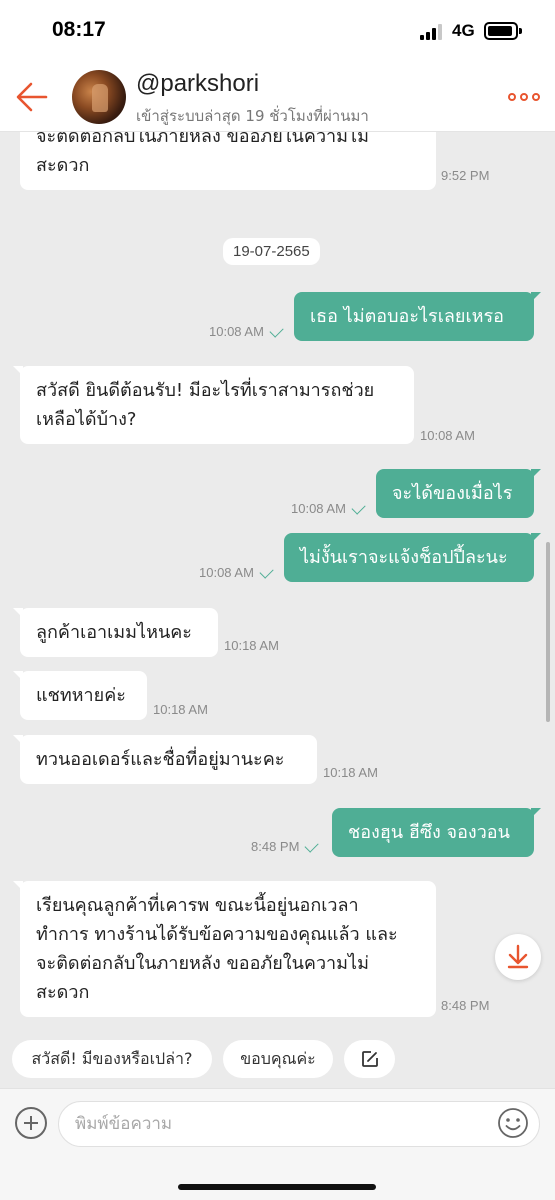 The height and width of the screenshot is (1200, 555). I want to click on download-arrow-icon, so click(518, 956).